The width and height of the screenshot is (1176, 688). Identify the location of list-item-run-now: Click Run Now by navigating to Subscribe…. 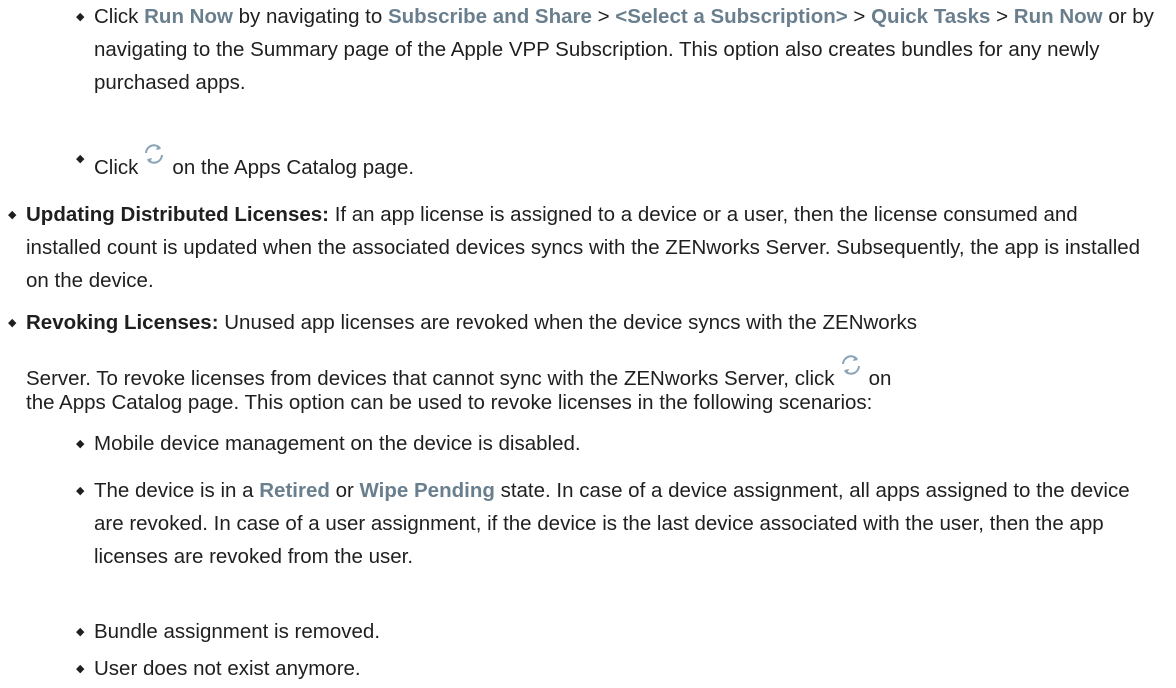
(629, 49).